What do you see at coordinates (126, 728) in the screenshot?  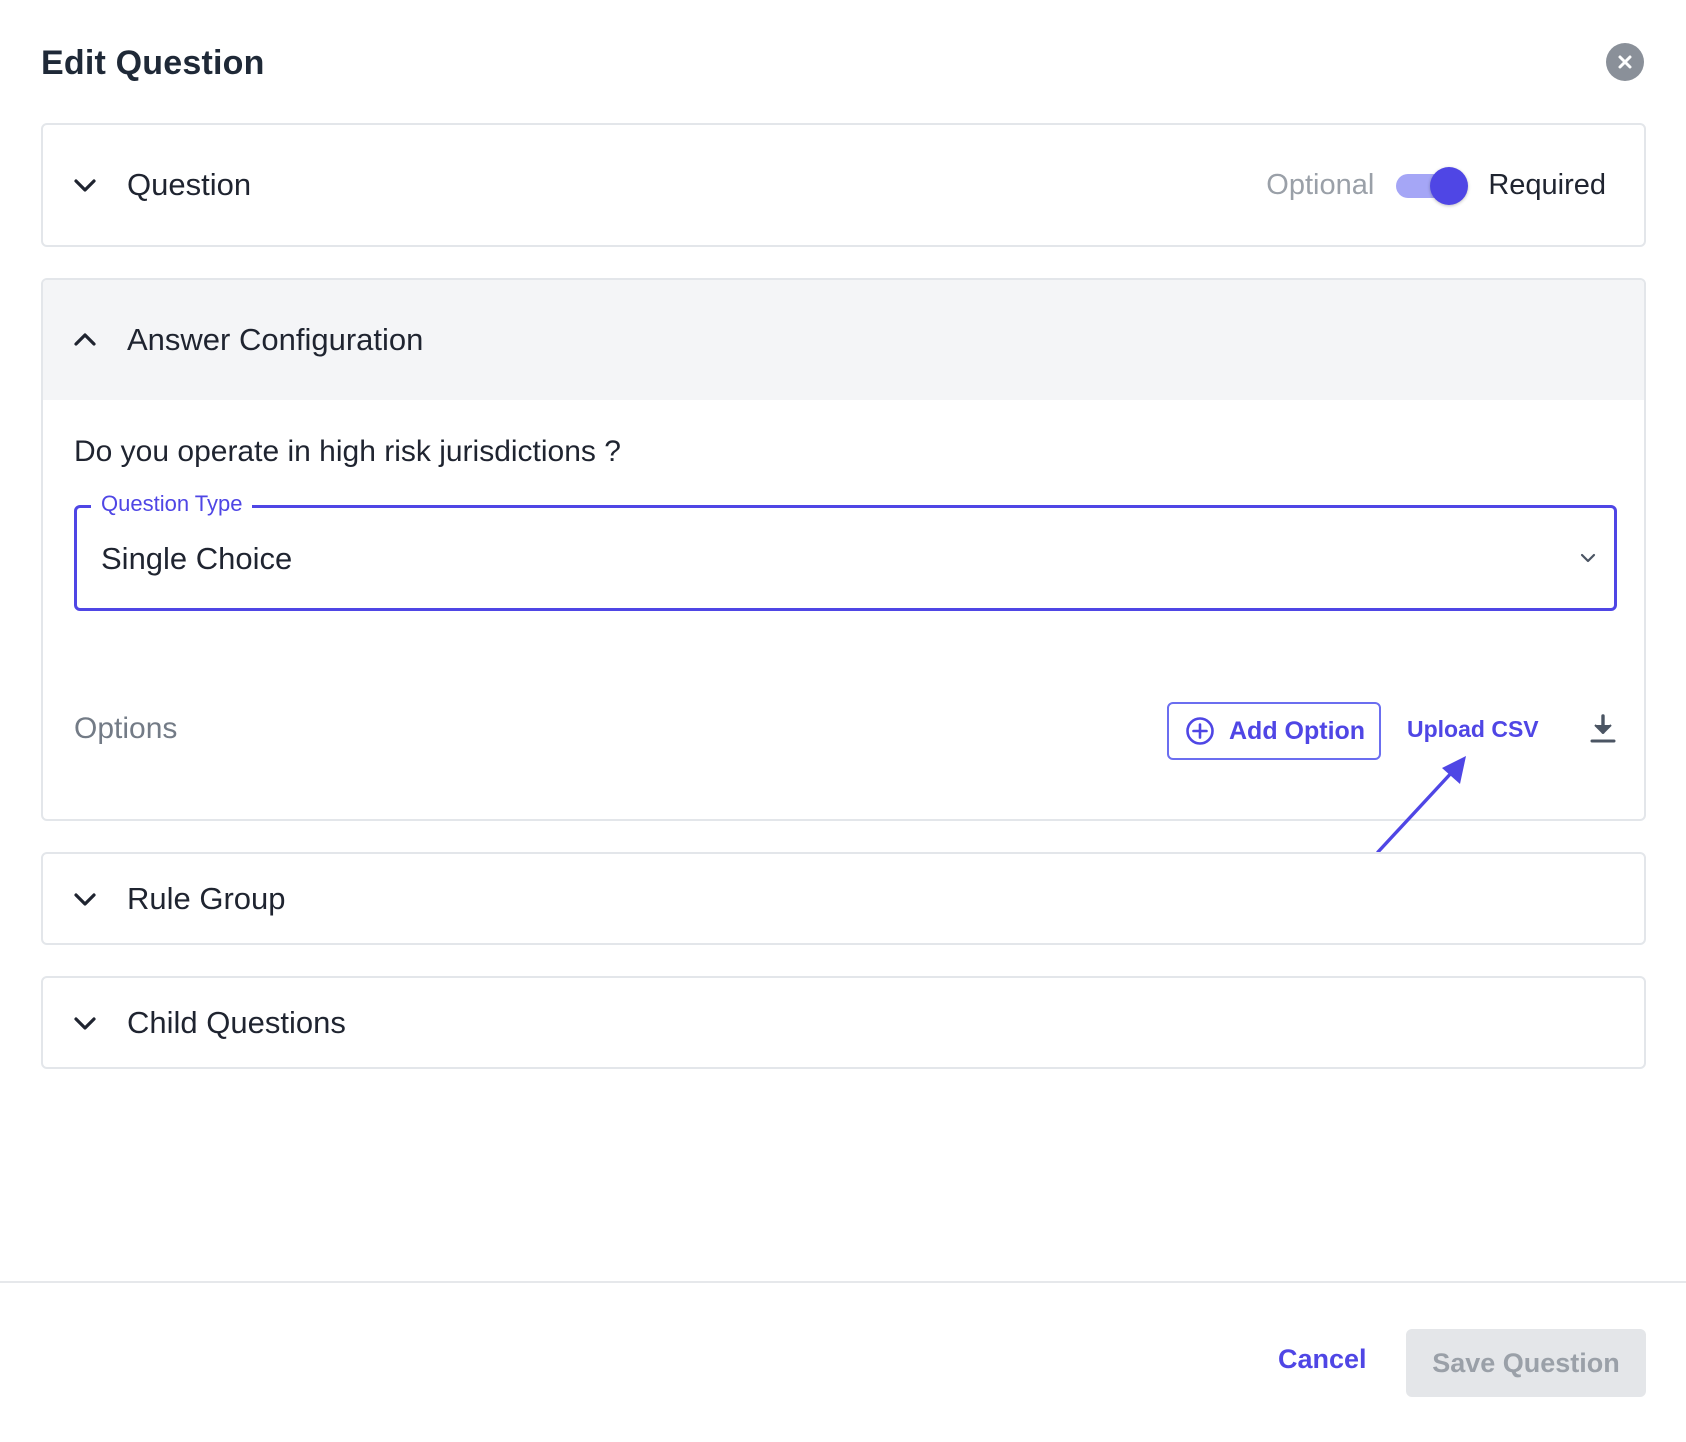 I see `options-label: Options` at bounding box center [126, 728].